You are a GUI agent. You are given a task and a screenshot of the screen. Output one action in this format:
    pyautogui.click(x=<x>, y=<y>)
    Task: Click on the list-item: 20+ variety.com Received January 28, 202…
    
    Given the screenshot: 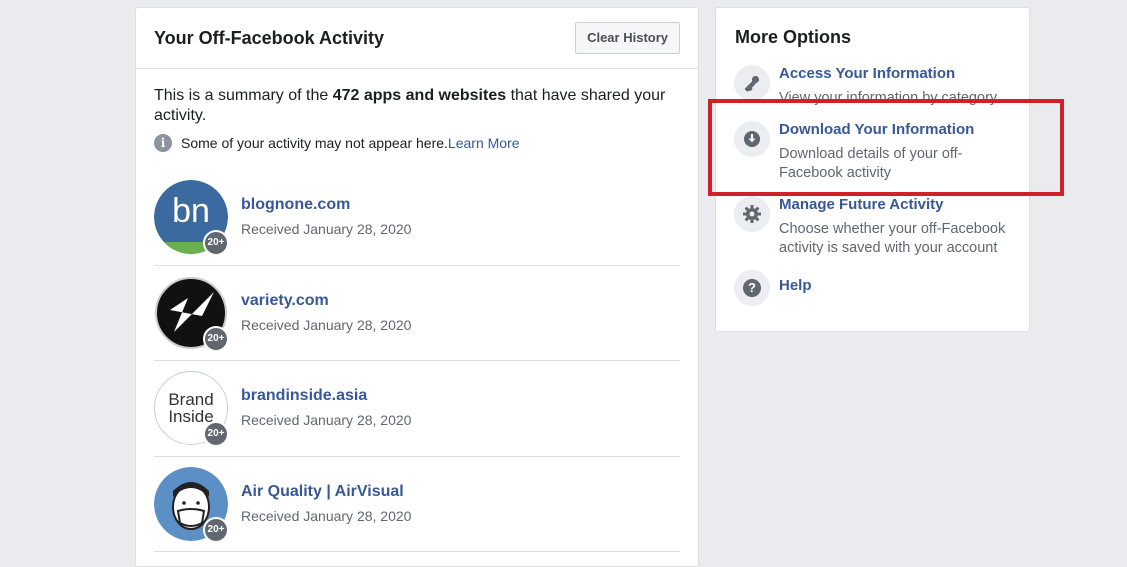 What is the action you would take?
    pyautogui.click(x=417, y=313)
    